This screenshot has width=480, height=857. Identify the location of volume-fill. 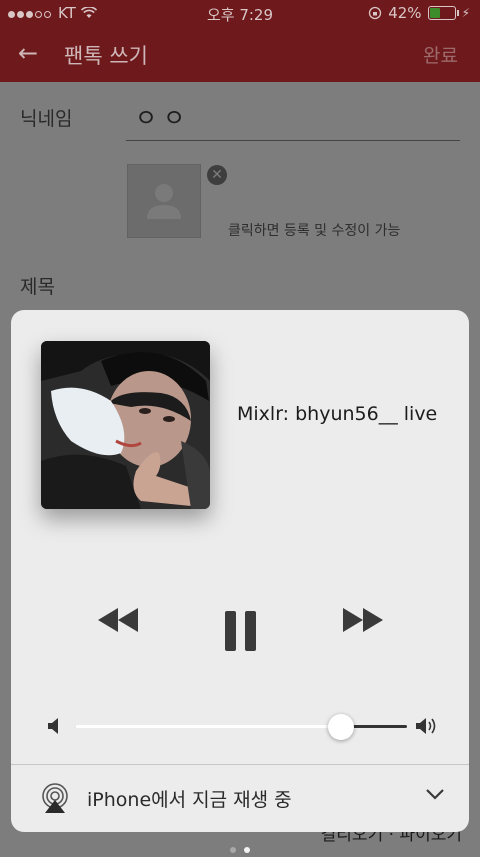
(208, 726).